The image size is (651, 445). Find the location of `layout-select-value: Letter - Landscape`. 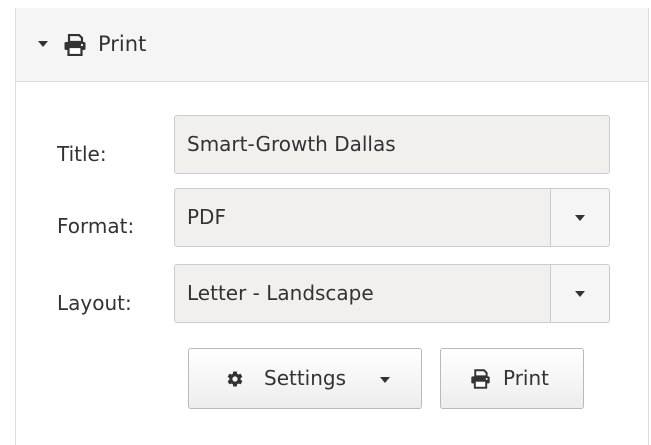

layout-select-value: Letter - Landscape is located at coordinates (280, 293).